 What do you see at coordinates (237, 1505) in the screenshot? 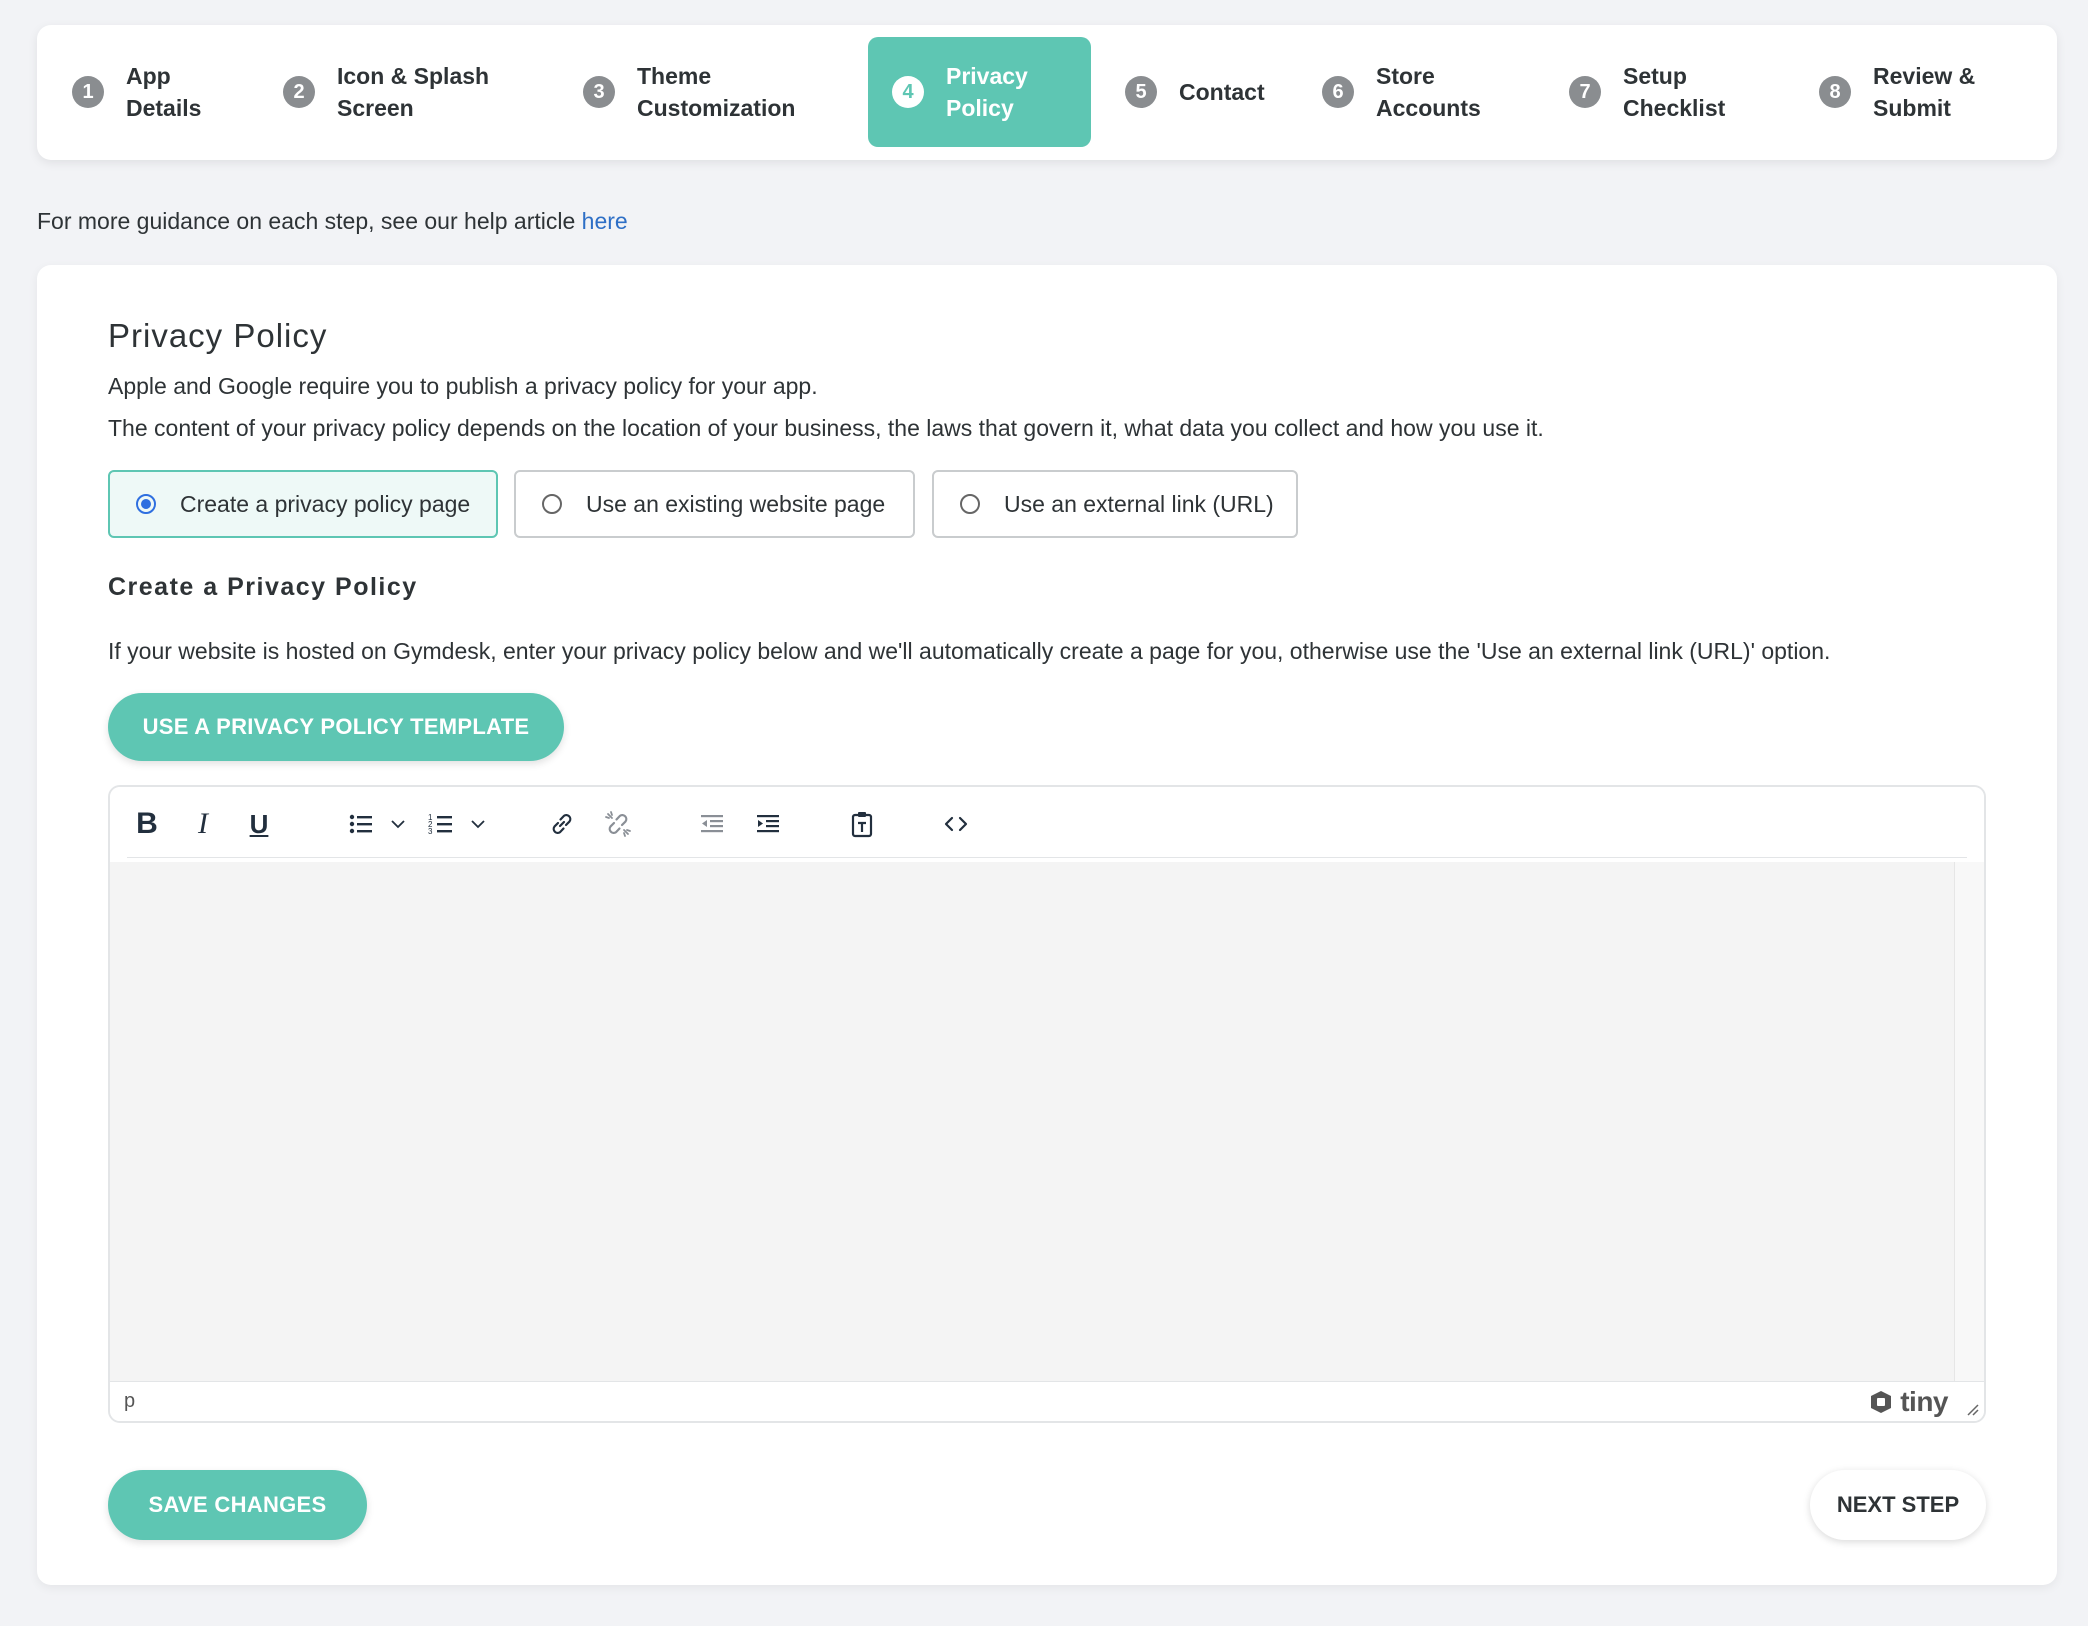
I see `save-changes-button: SAVE CHANGES` at bounding box center [237, 1505].